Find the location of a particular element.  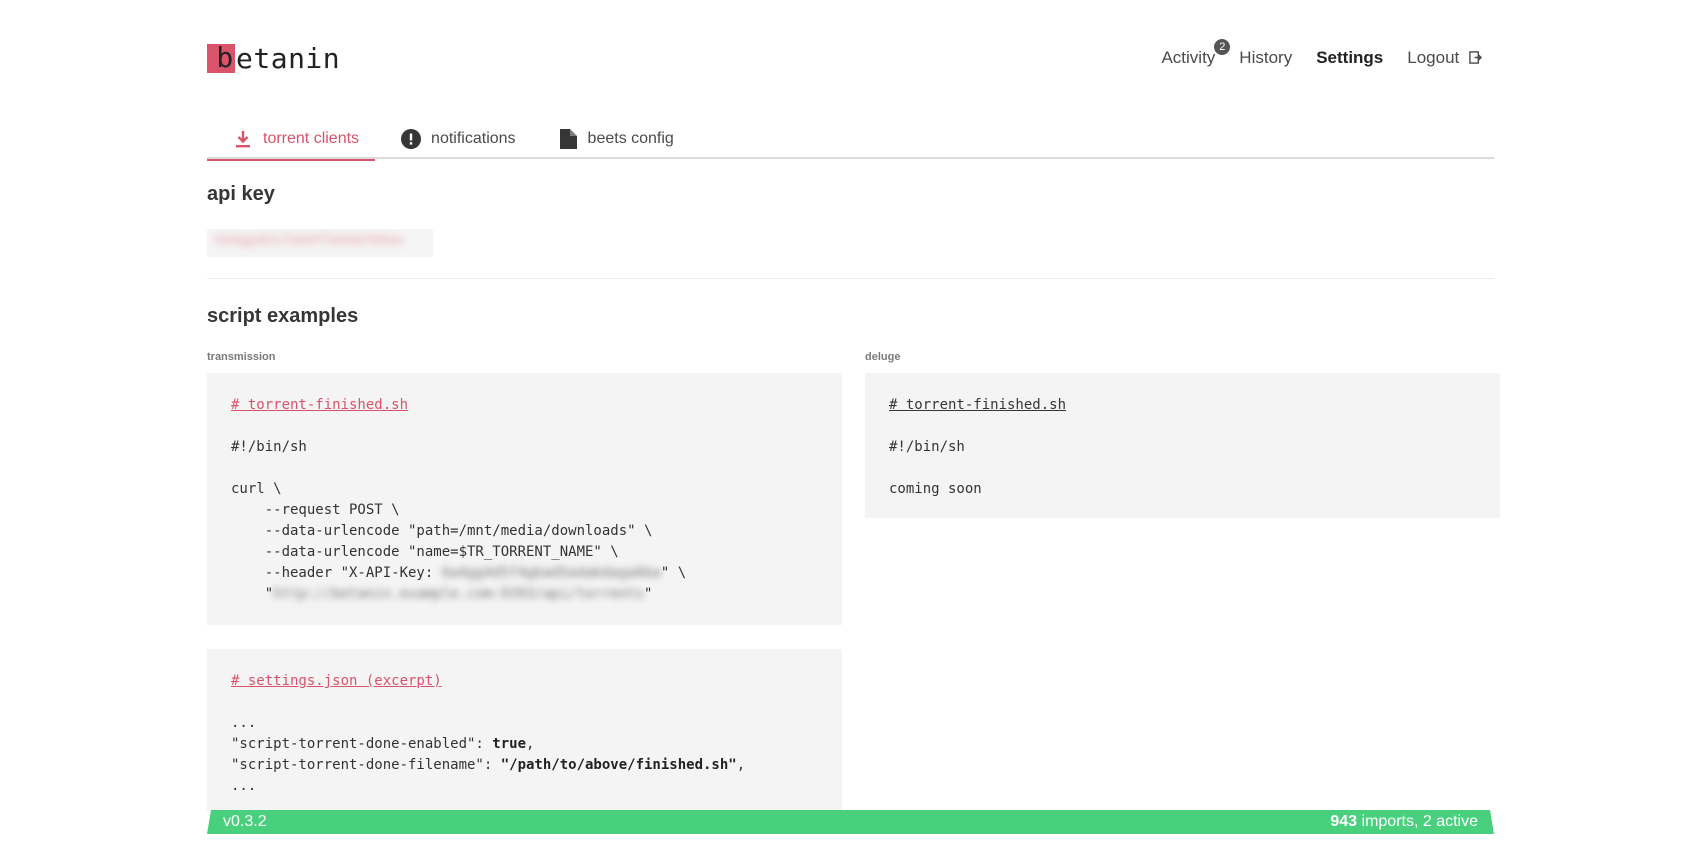

nav-logout-label: Logout is located at coordinates (1433, 57).